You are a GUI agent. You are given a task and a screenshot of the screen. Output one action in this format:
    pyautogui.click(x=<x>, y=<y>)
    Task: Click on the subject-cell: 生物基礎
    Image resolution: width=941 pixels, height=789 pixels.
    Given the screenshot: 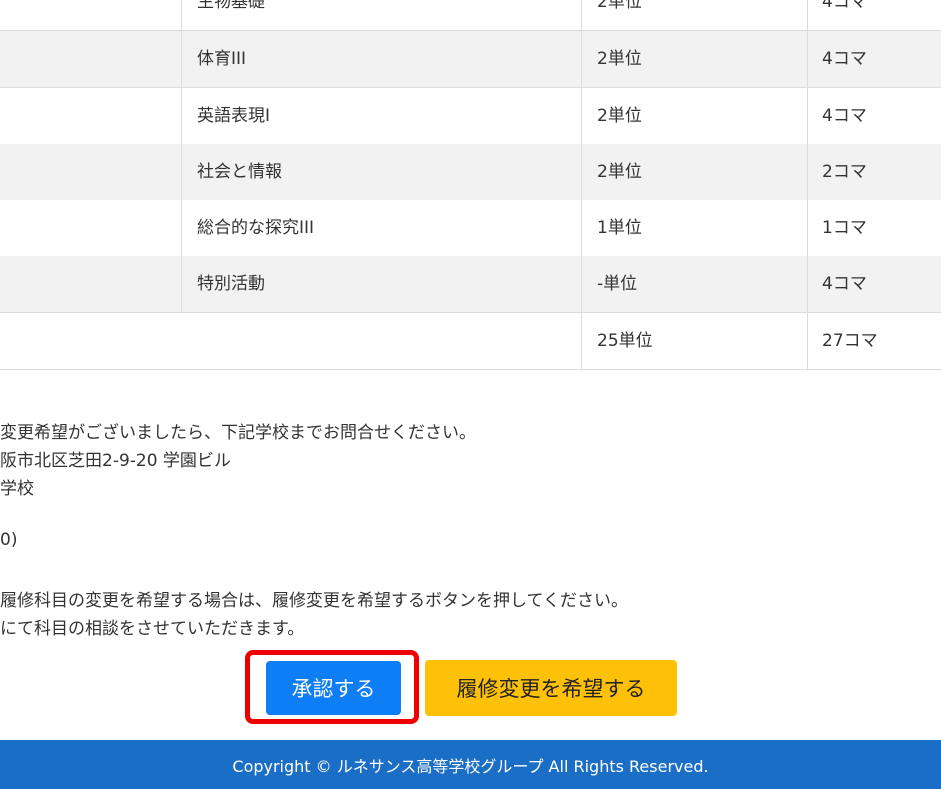 What is the action you would take?
    pyautogui.click(x=231, y=6)
    